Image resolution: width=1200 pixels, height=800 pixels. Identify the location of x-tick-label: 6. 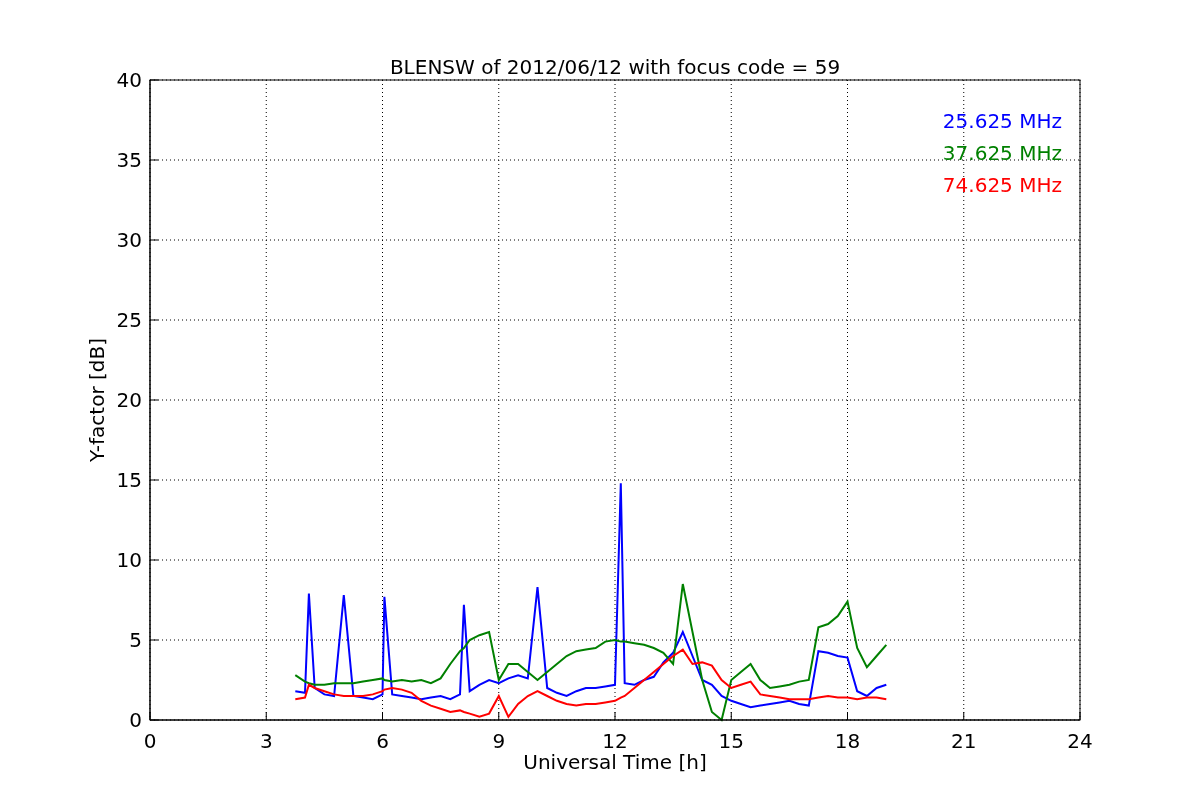
(382, 741).